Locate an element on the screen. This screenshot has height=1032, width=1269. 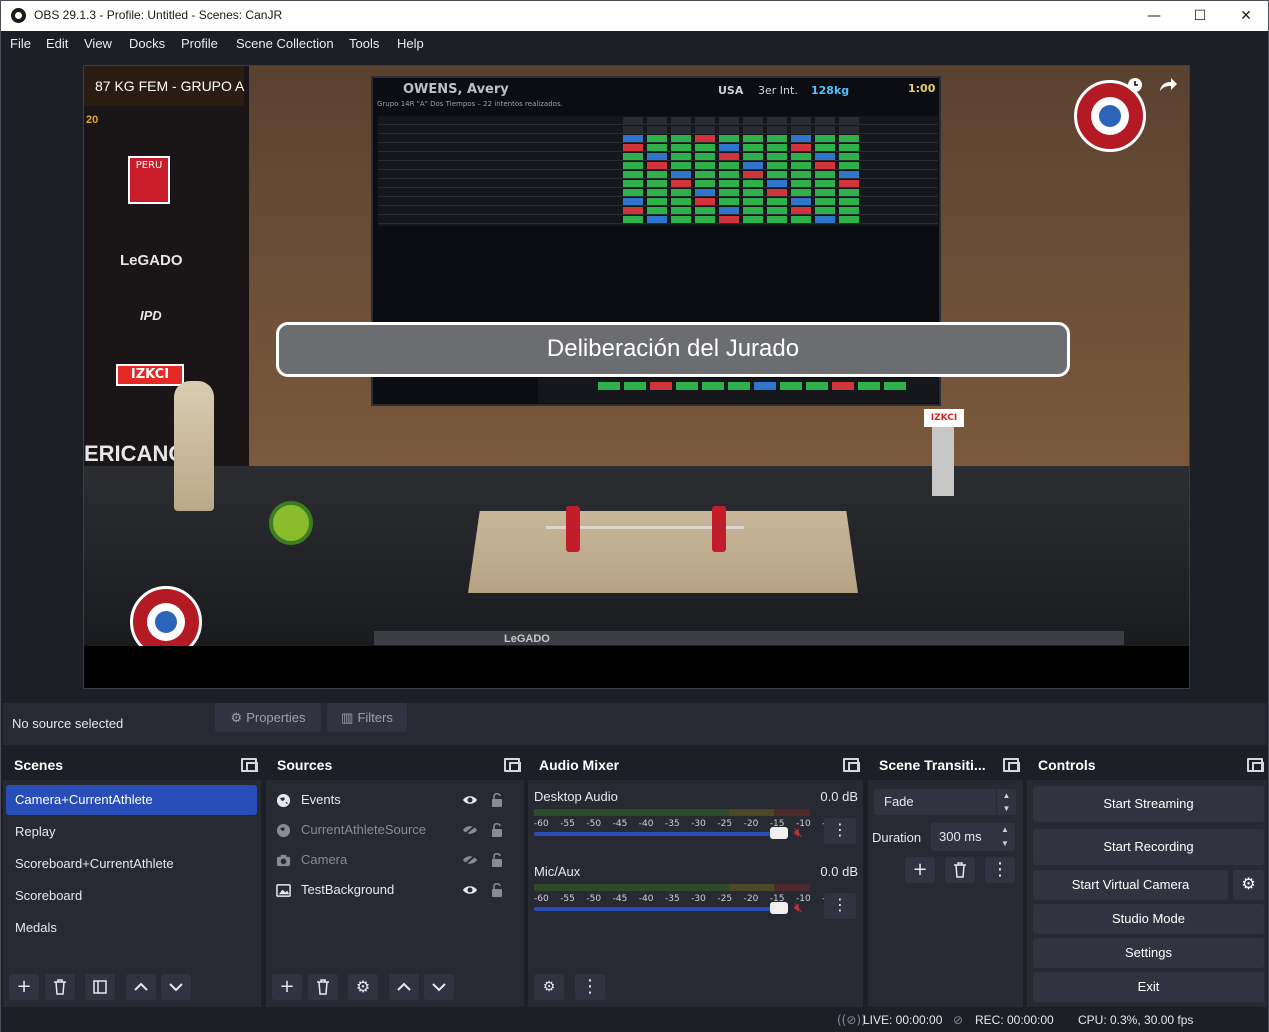
controls-title: Controls is located at coordinates (1067, 765).